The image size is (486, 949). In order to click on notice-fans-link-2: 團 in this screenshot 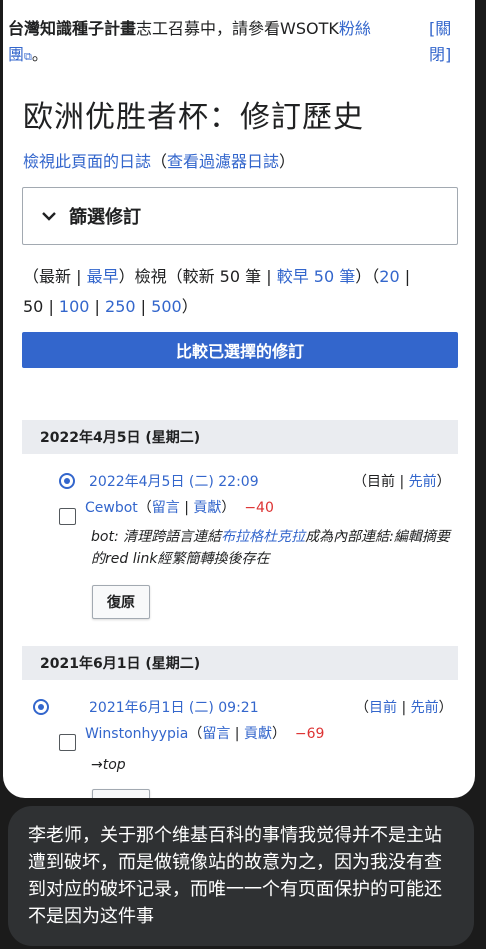, I will do `click(16, 54)`.